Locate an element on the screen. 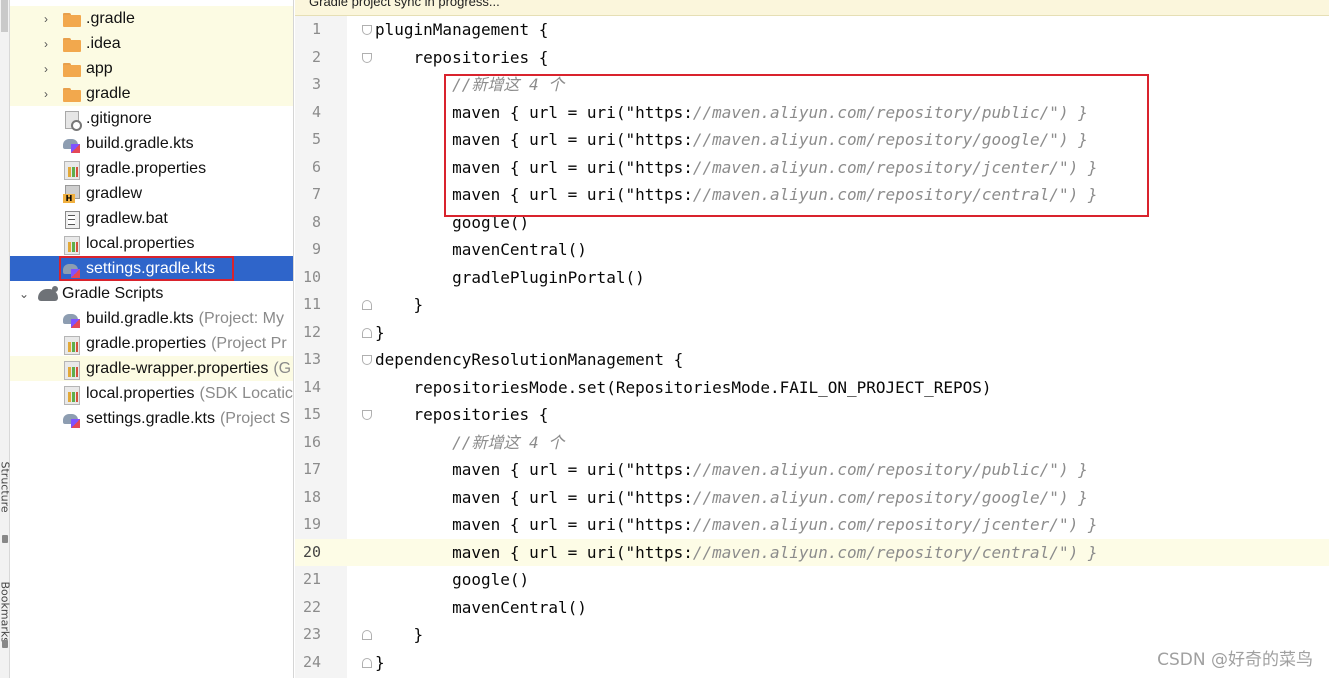  tree-item: gradle.properties (Project Pr is located at coordinates (151, 343).